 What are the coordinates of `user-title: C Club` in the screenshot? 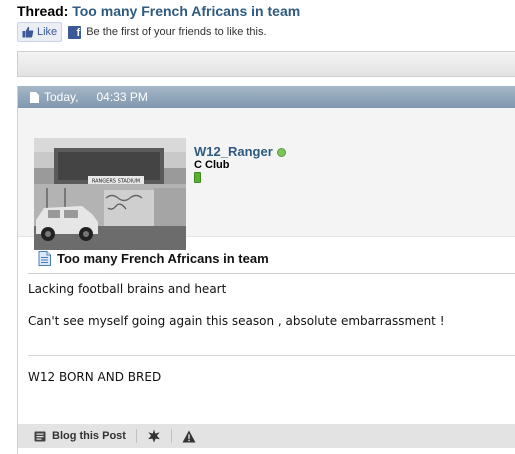 It's located at (212, 165).